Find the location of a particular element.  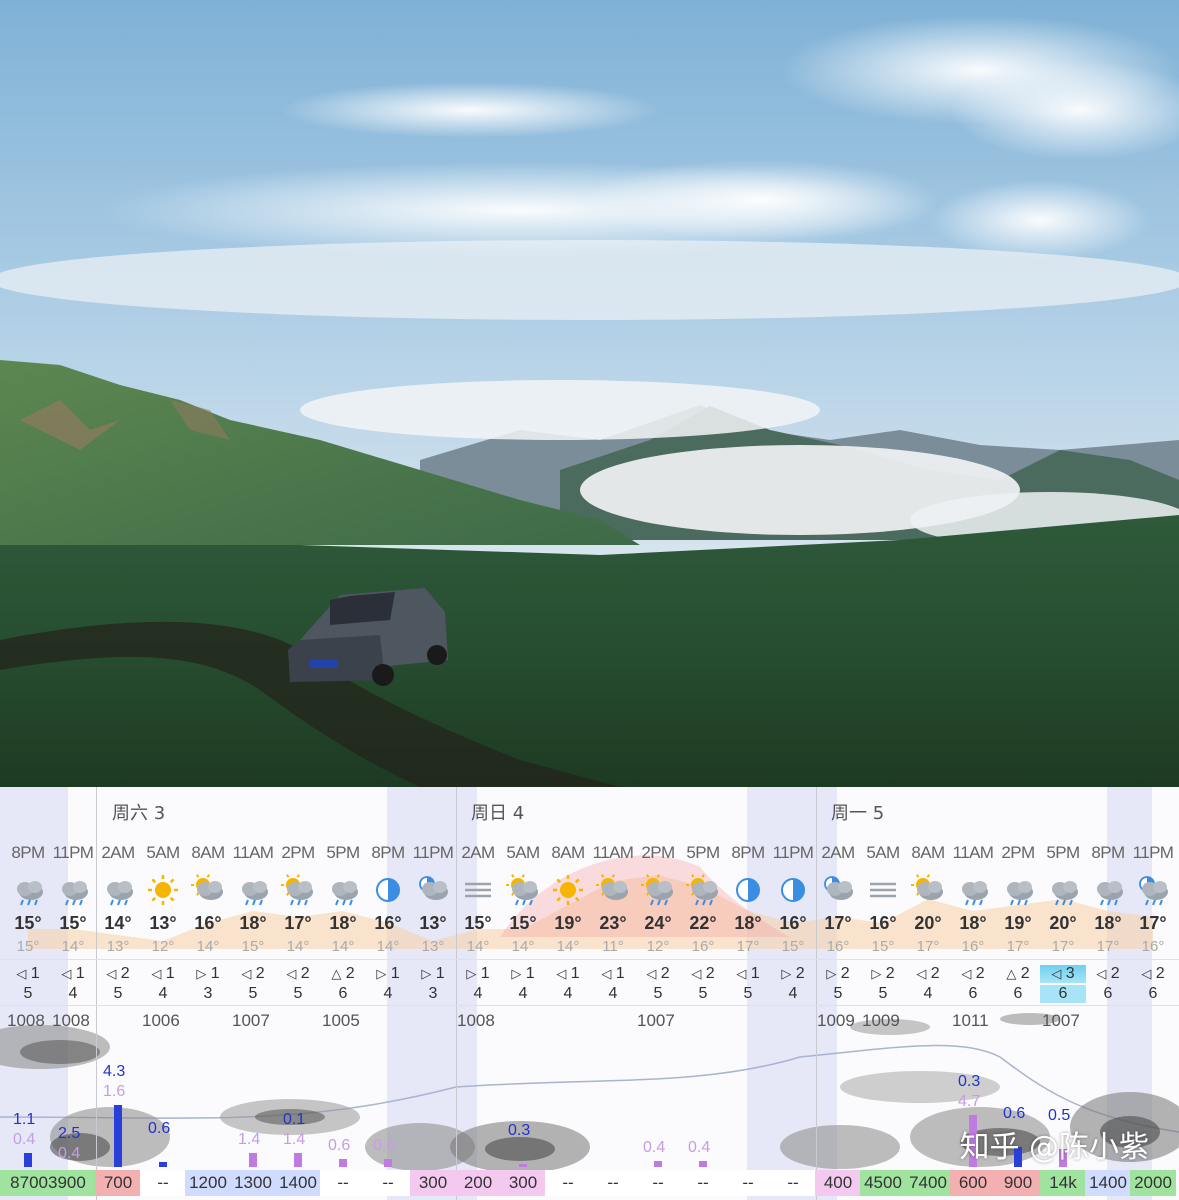

wind-force: ▷ 1 is located at coordinates (478, 974).